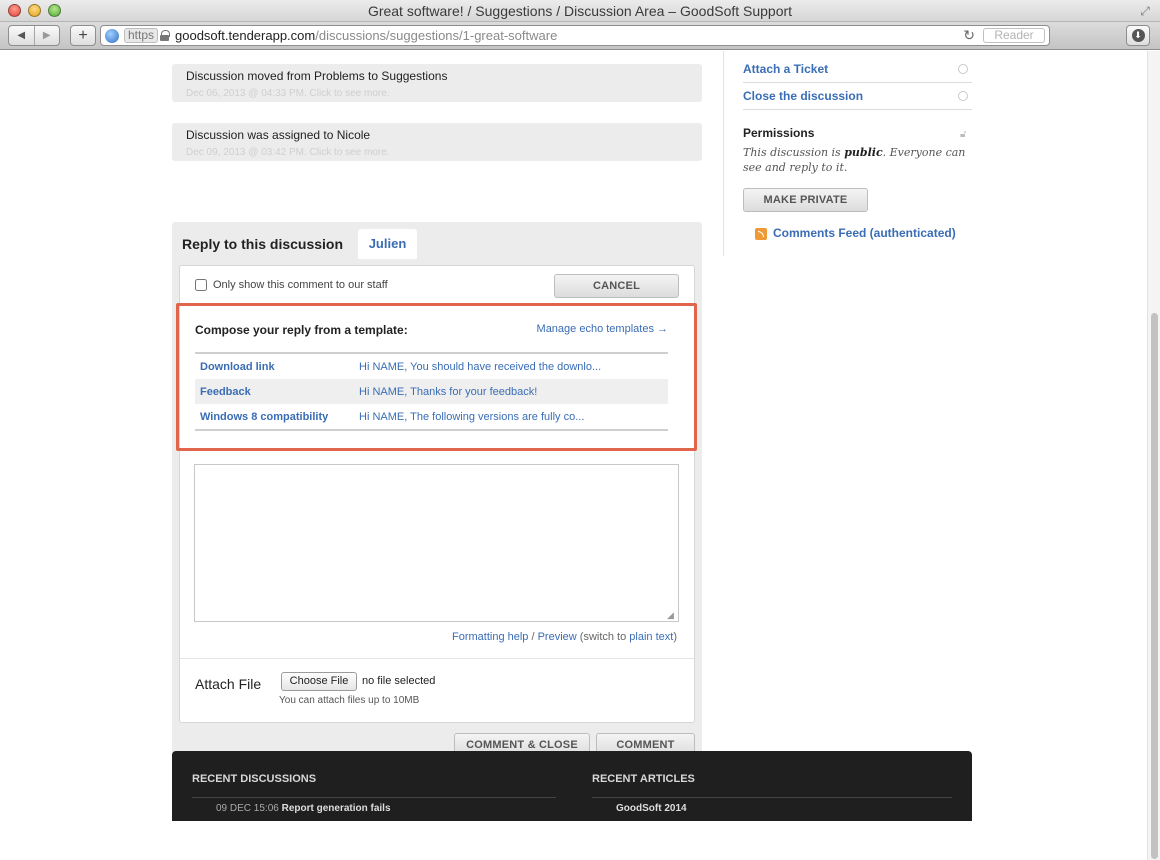 The width and height of the screenshot is (1160, 860). Describe the element at coordinates (490, 637) in the screenshot. I see `formatting-help-link: Formatting help` at that location.